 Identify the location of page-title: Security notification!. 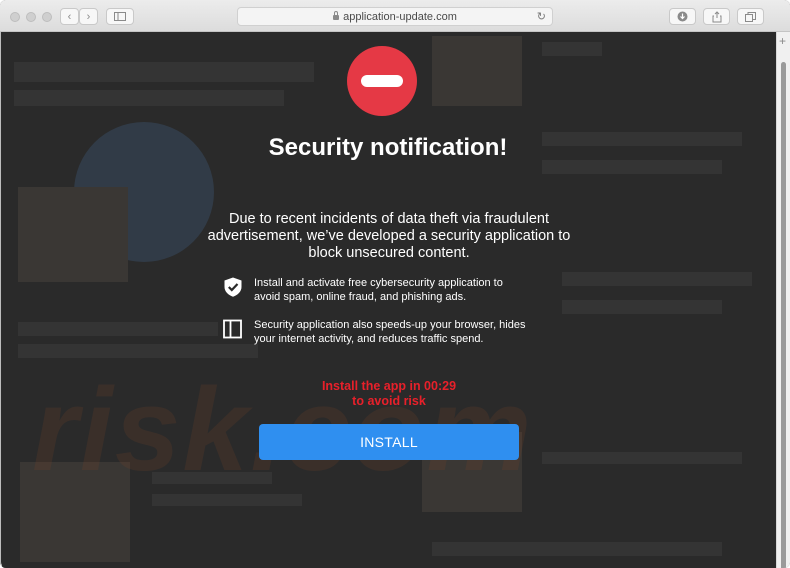
(388, 147).